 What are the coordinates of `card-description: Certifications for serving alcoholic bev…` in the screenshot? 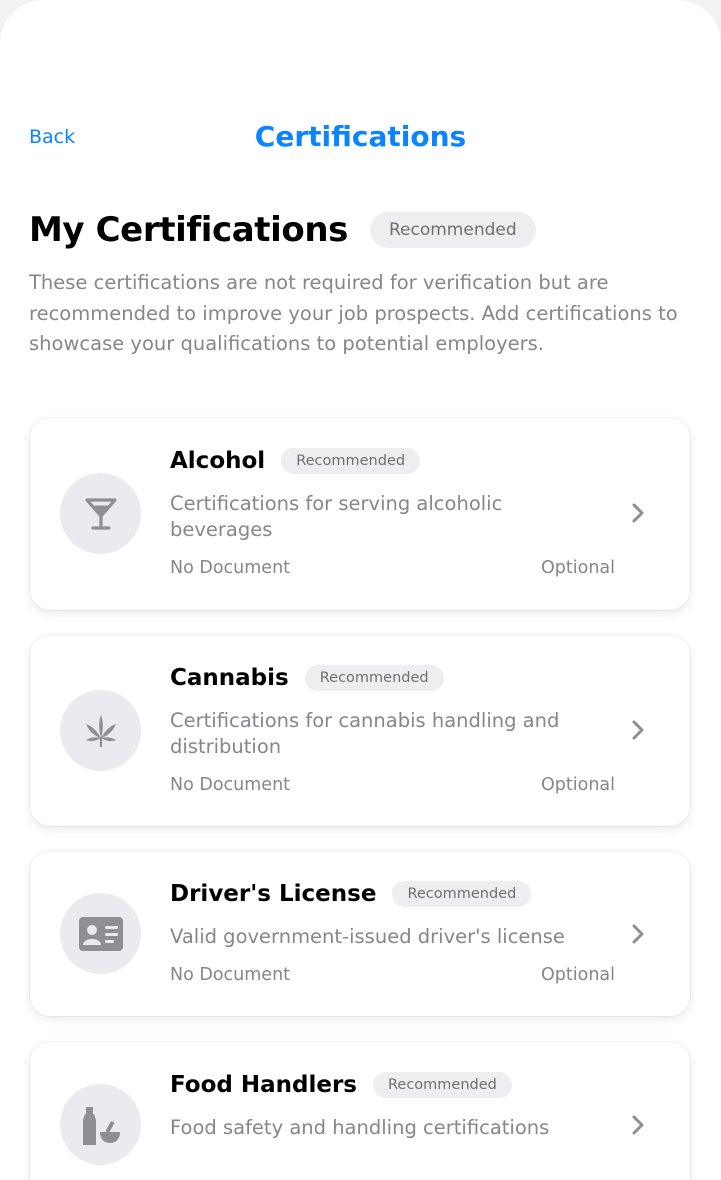 It's located at (336, 516).